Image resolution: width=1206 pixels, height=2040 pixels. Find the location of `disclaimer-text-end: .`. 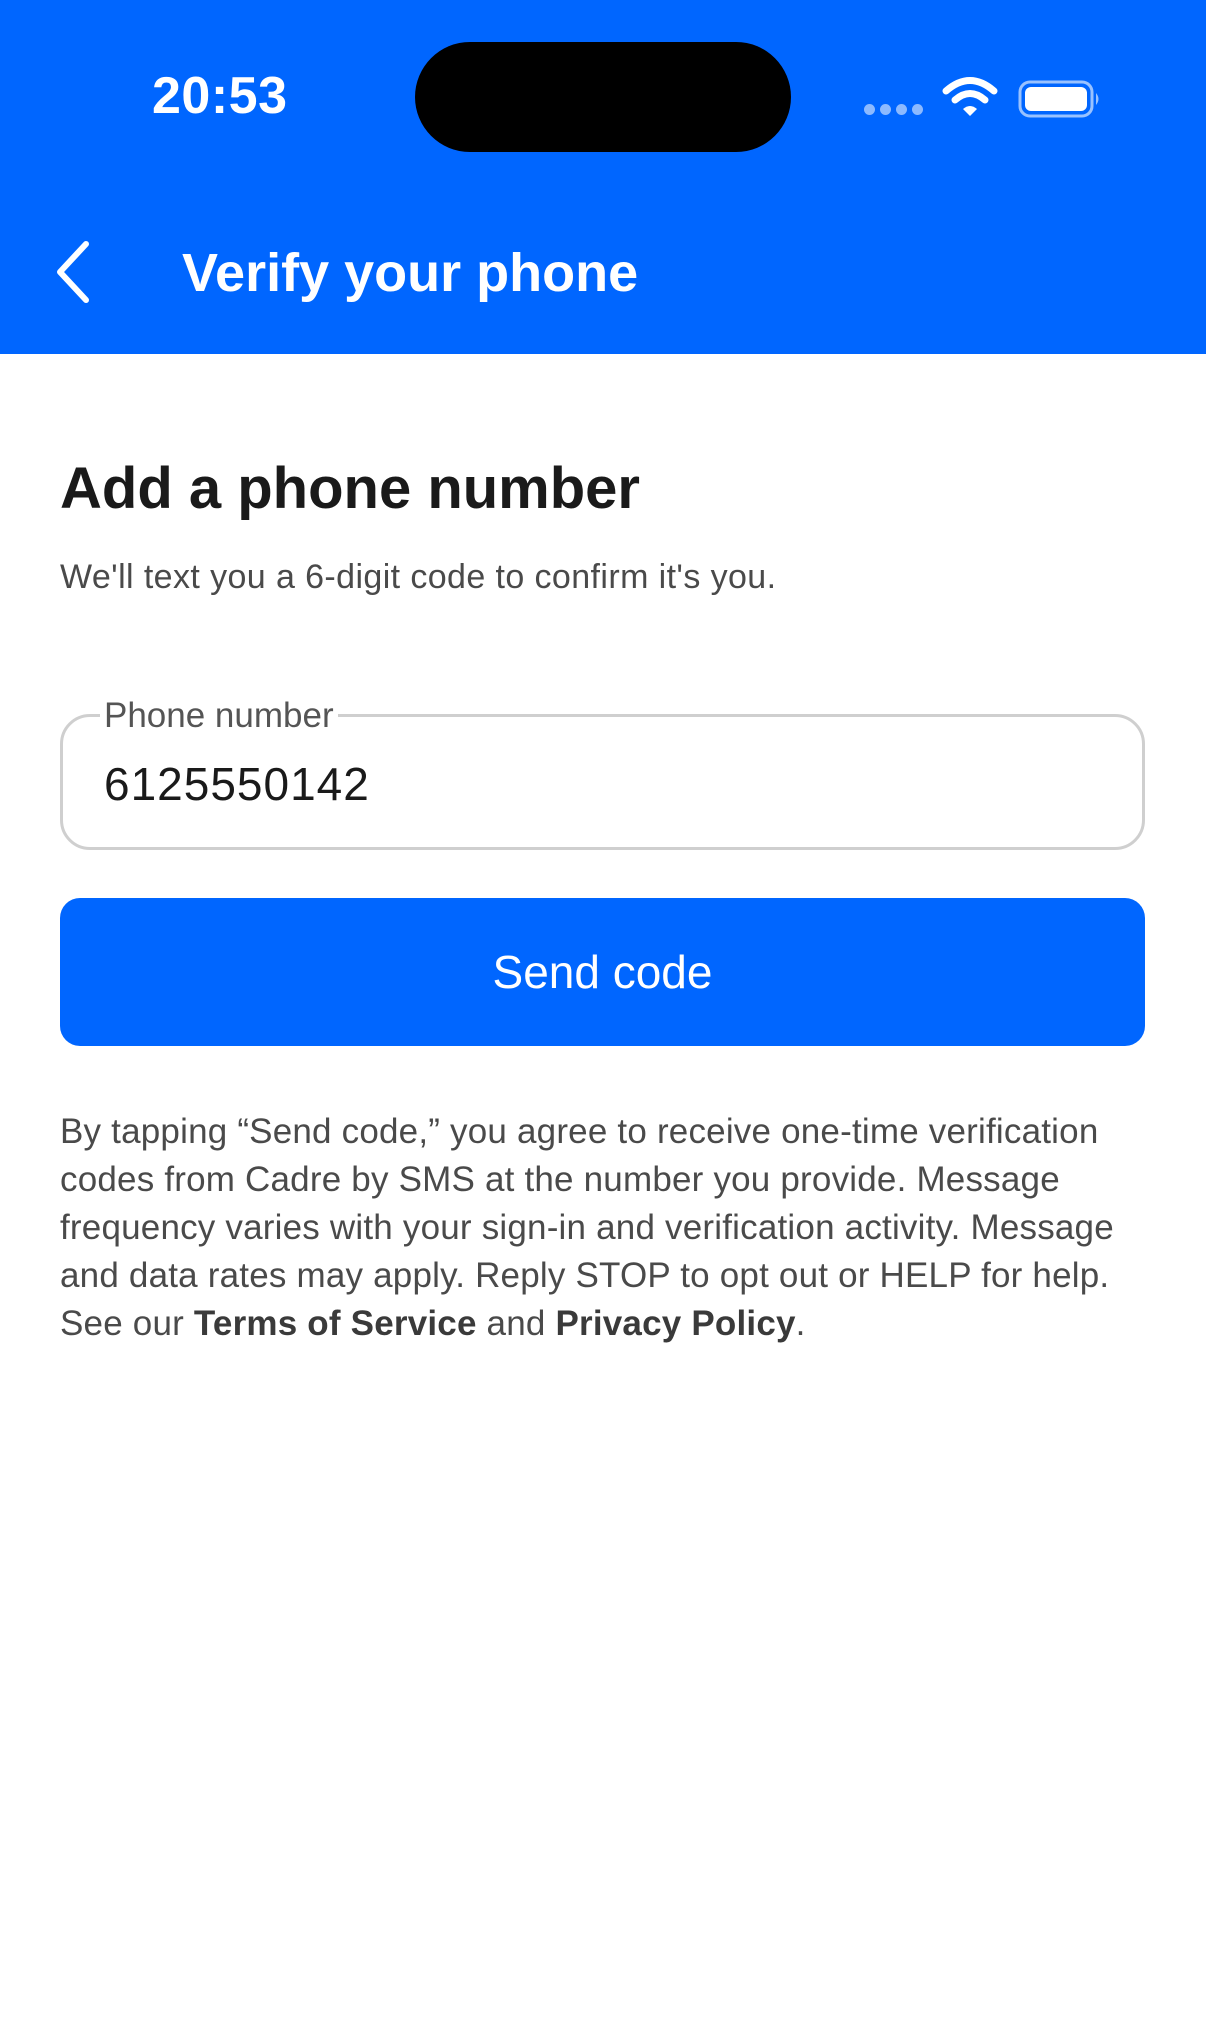

disclaimer-text-end: . is located at coordinates (800, 1323).